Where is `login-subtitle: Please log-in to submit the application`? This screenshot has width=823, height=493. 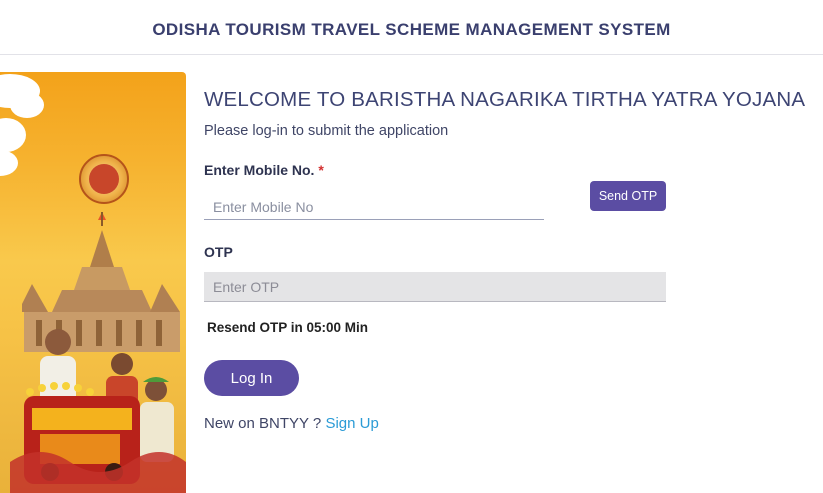 login-subtitle: Please log-in to submit the application is located at coordinates (326, 131).